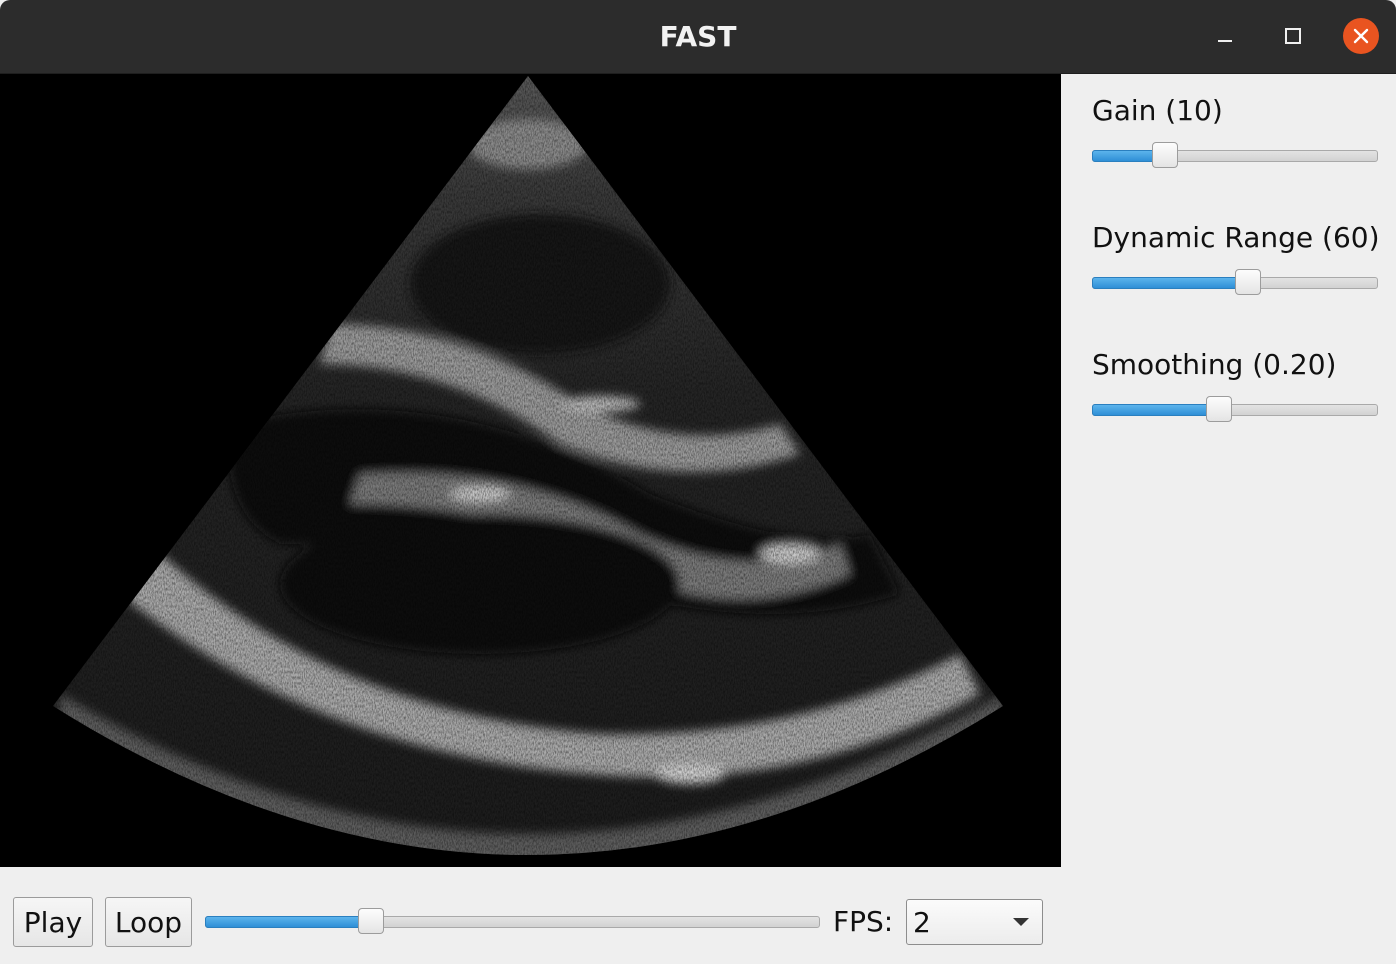 The height and width of the screenshot is (964, 1396). I want to click on close-icon, so click(1361, 36).